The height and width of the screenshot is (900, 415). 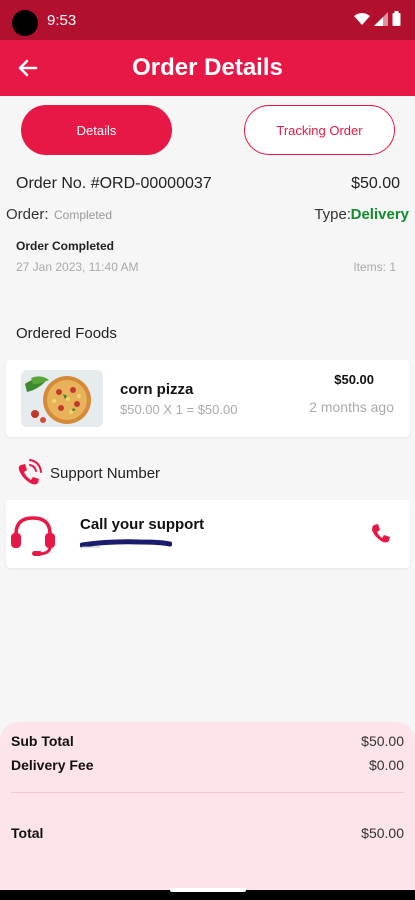 I want to click on signal-icon, so click(x=381, y=18).